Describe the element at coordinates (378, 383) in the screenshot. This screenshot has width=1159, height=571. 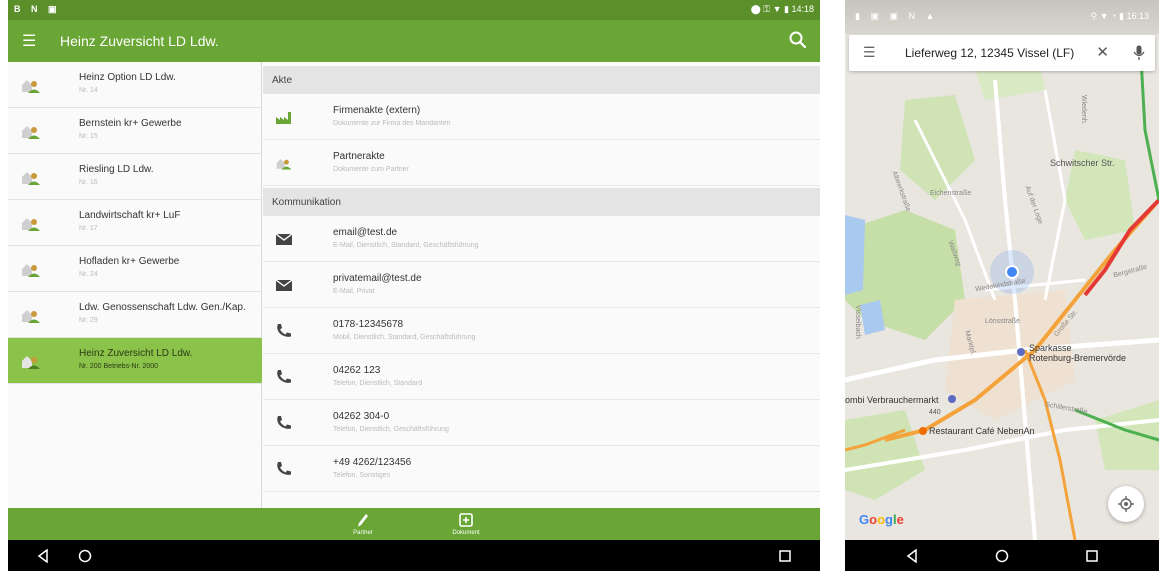
I see `row-subtitle: Telefon, Dienstlich, Standard` at that location.